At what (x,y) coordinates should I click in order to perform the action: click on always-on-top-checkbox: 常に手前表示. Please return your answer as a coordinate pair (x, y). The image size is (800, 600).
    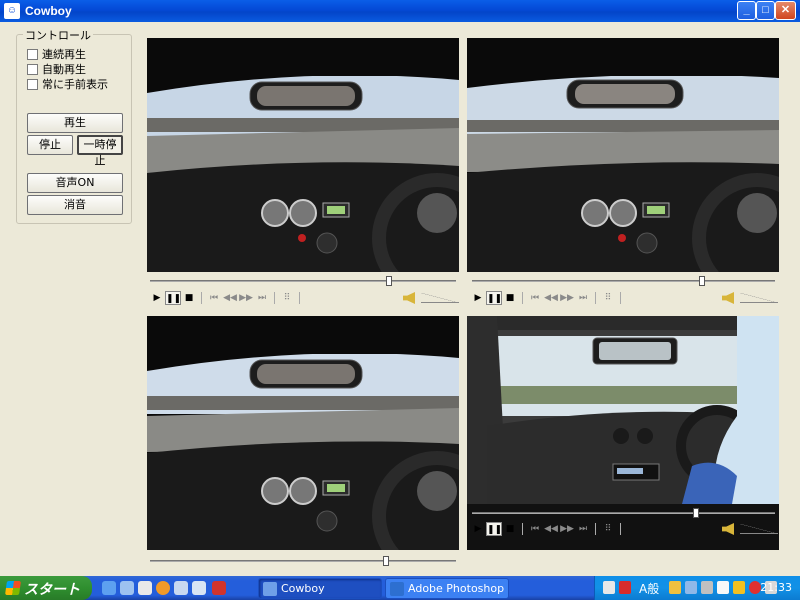
    Looking at the image, I should click on (67, 84).